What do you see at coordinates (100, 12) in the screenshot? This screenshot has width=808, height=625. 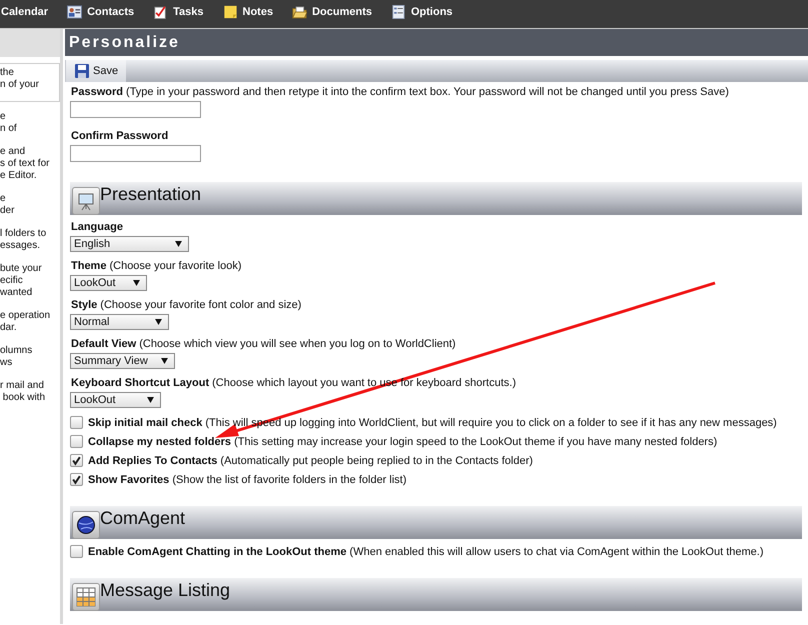 I see `nav-link: Contacts` at bounding box center [100, 12].